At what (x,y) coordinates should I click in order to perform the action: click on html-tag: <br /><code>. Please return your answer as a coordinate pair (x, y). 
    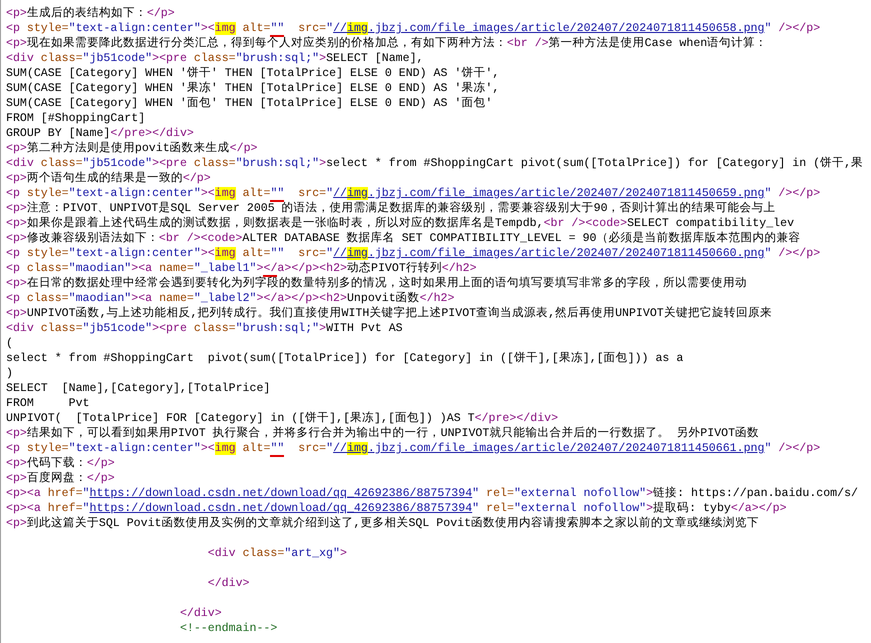
    Looking at the image, I should click on (200, 238).